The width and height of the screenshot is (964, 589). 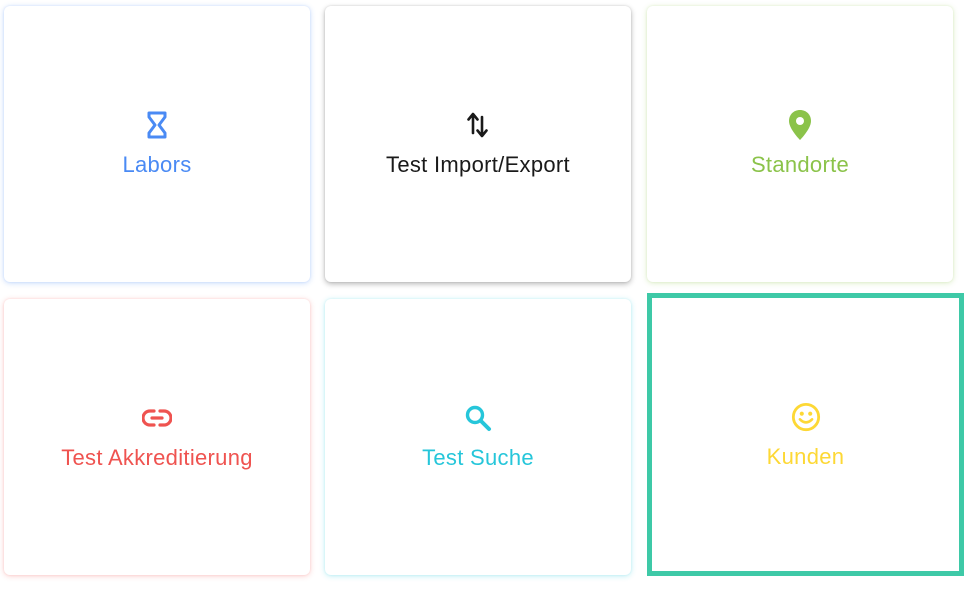 I want to click on hourglass-icon, so click(x=157, y=125).